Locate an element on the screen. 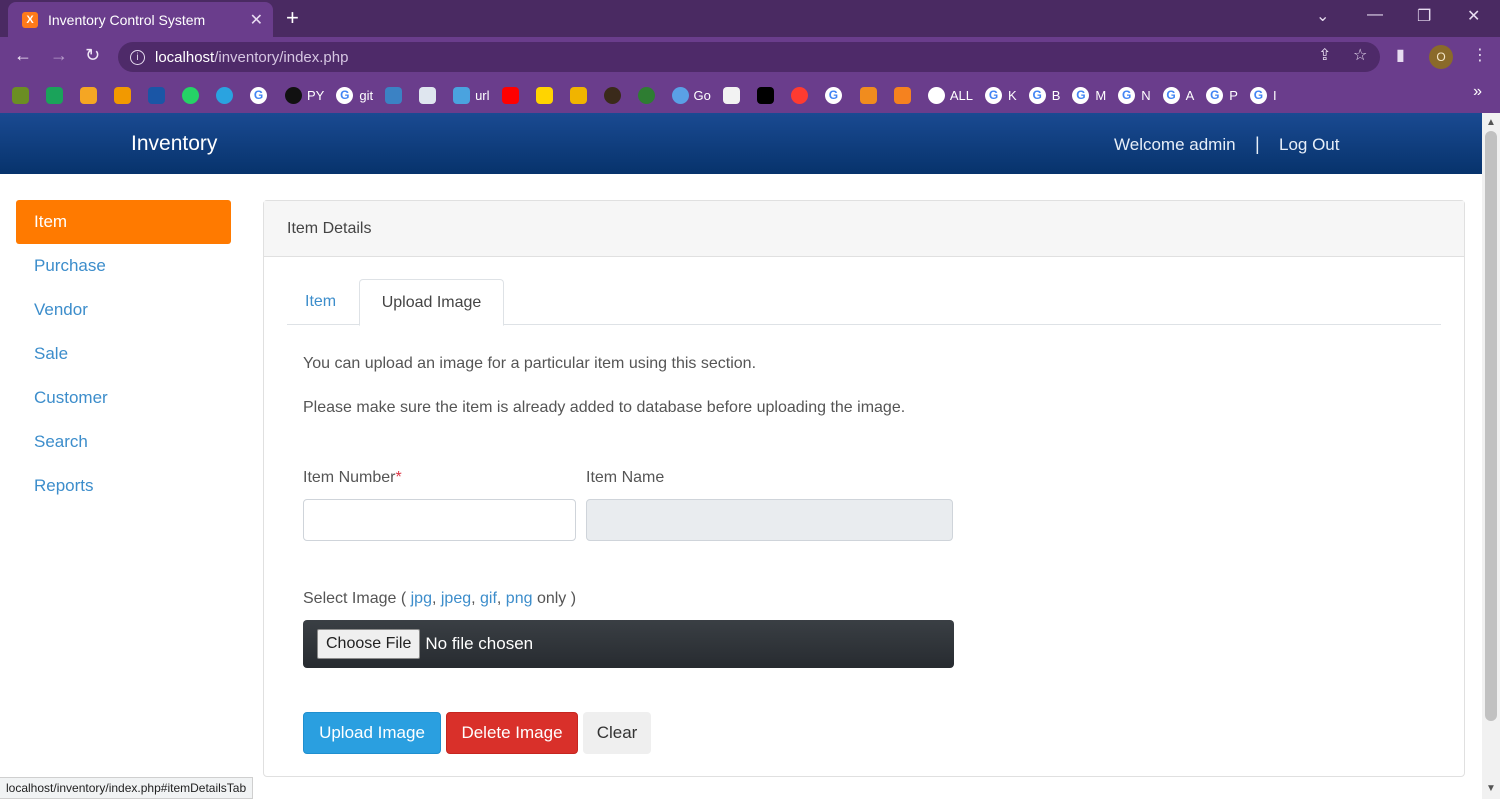  close-tab-icon: ✕ is located at coordinates (256, 20).